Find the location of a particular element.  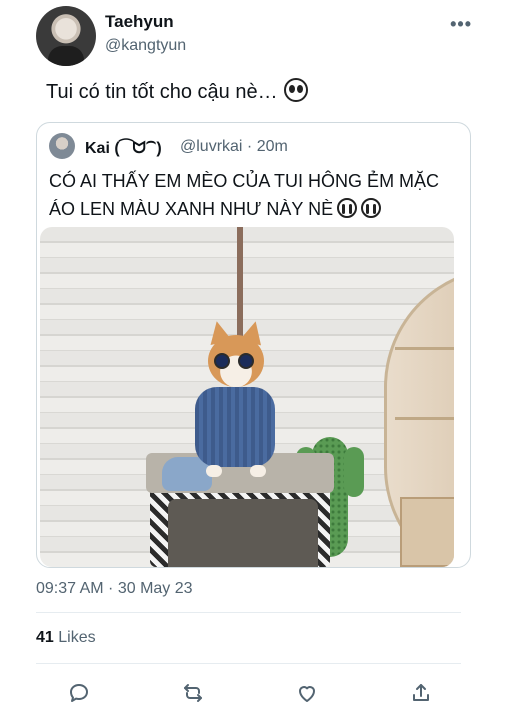

user-handle: @kangtyun is located at coordinates (145, 46).